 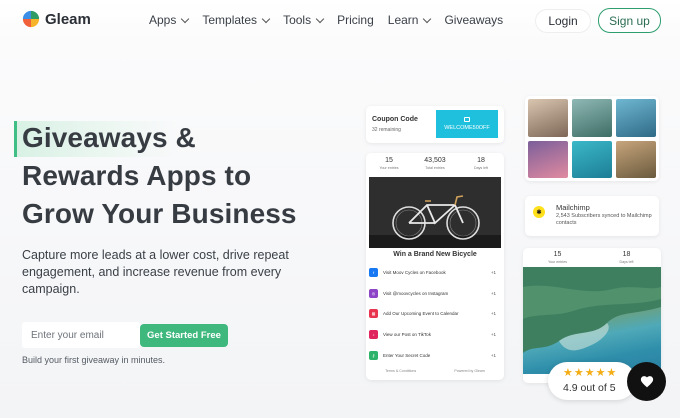 I want to click on nav-pricing: Pricing, so click(x=355, y=20).